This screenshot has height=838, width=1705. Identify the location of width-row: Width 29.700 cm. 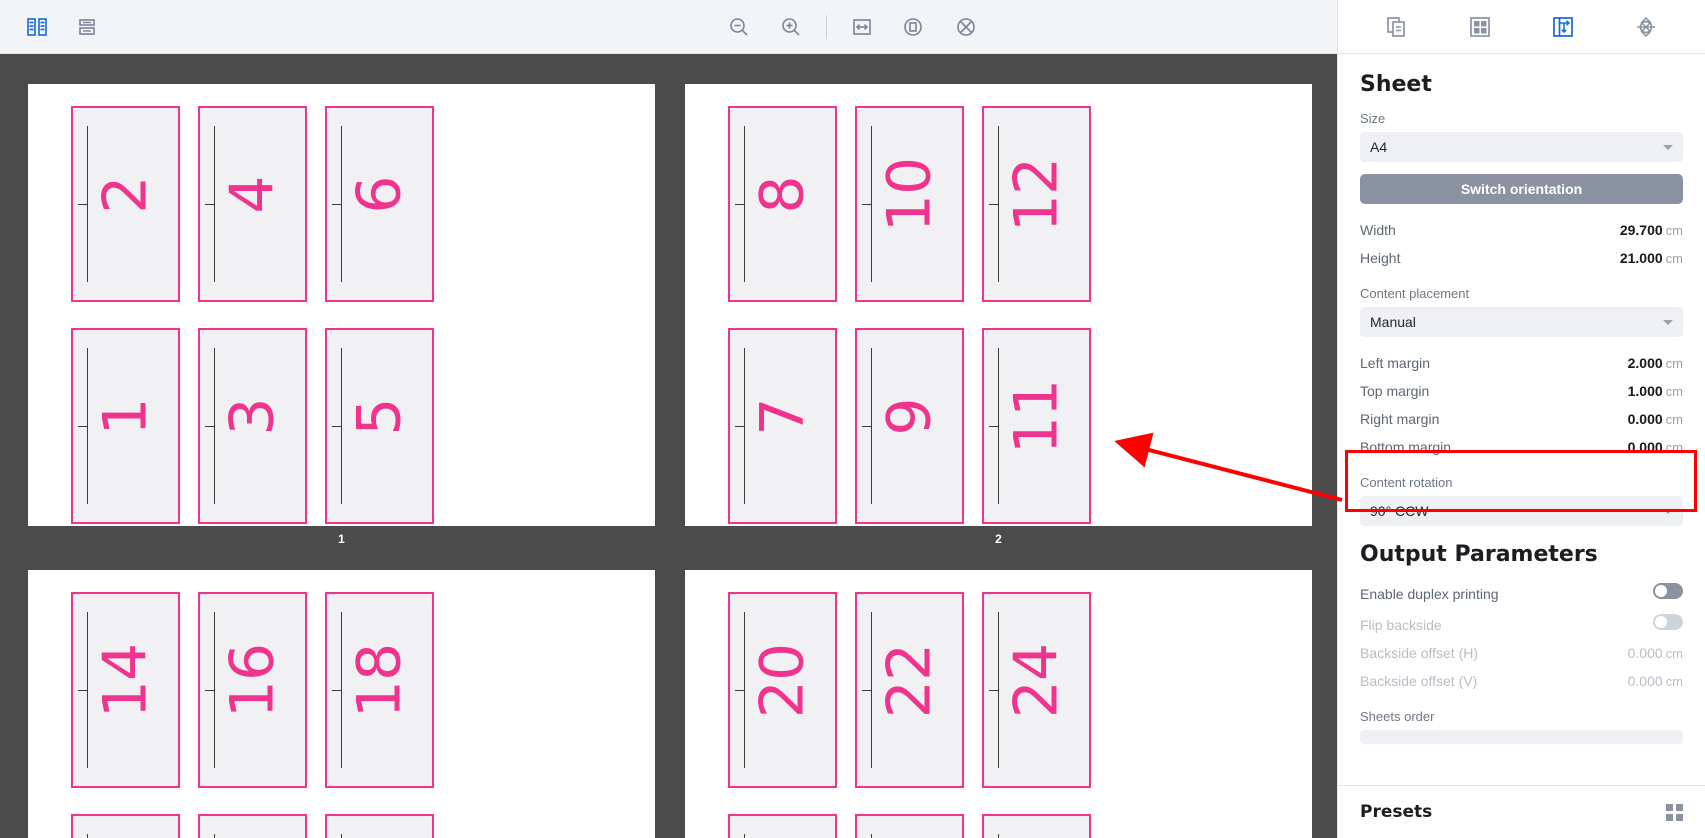
(1521, 230).